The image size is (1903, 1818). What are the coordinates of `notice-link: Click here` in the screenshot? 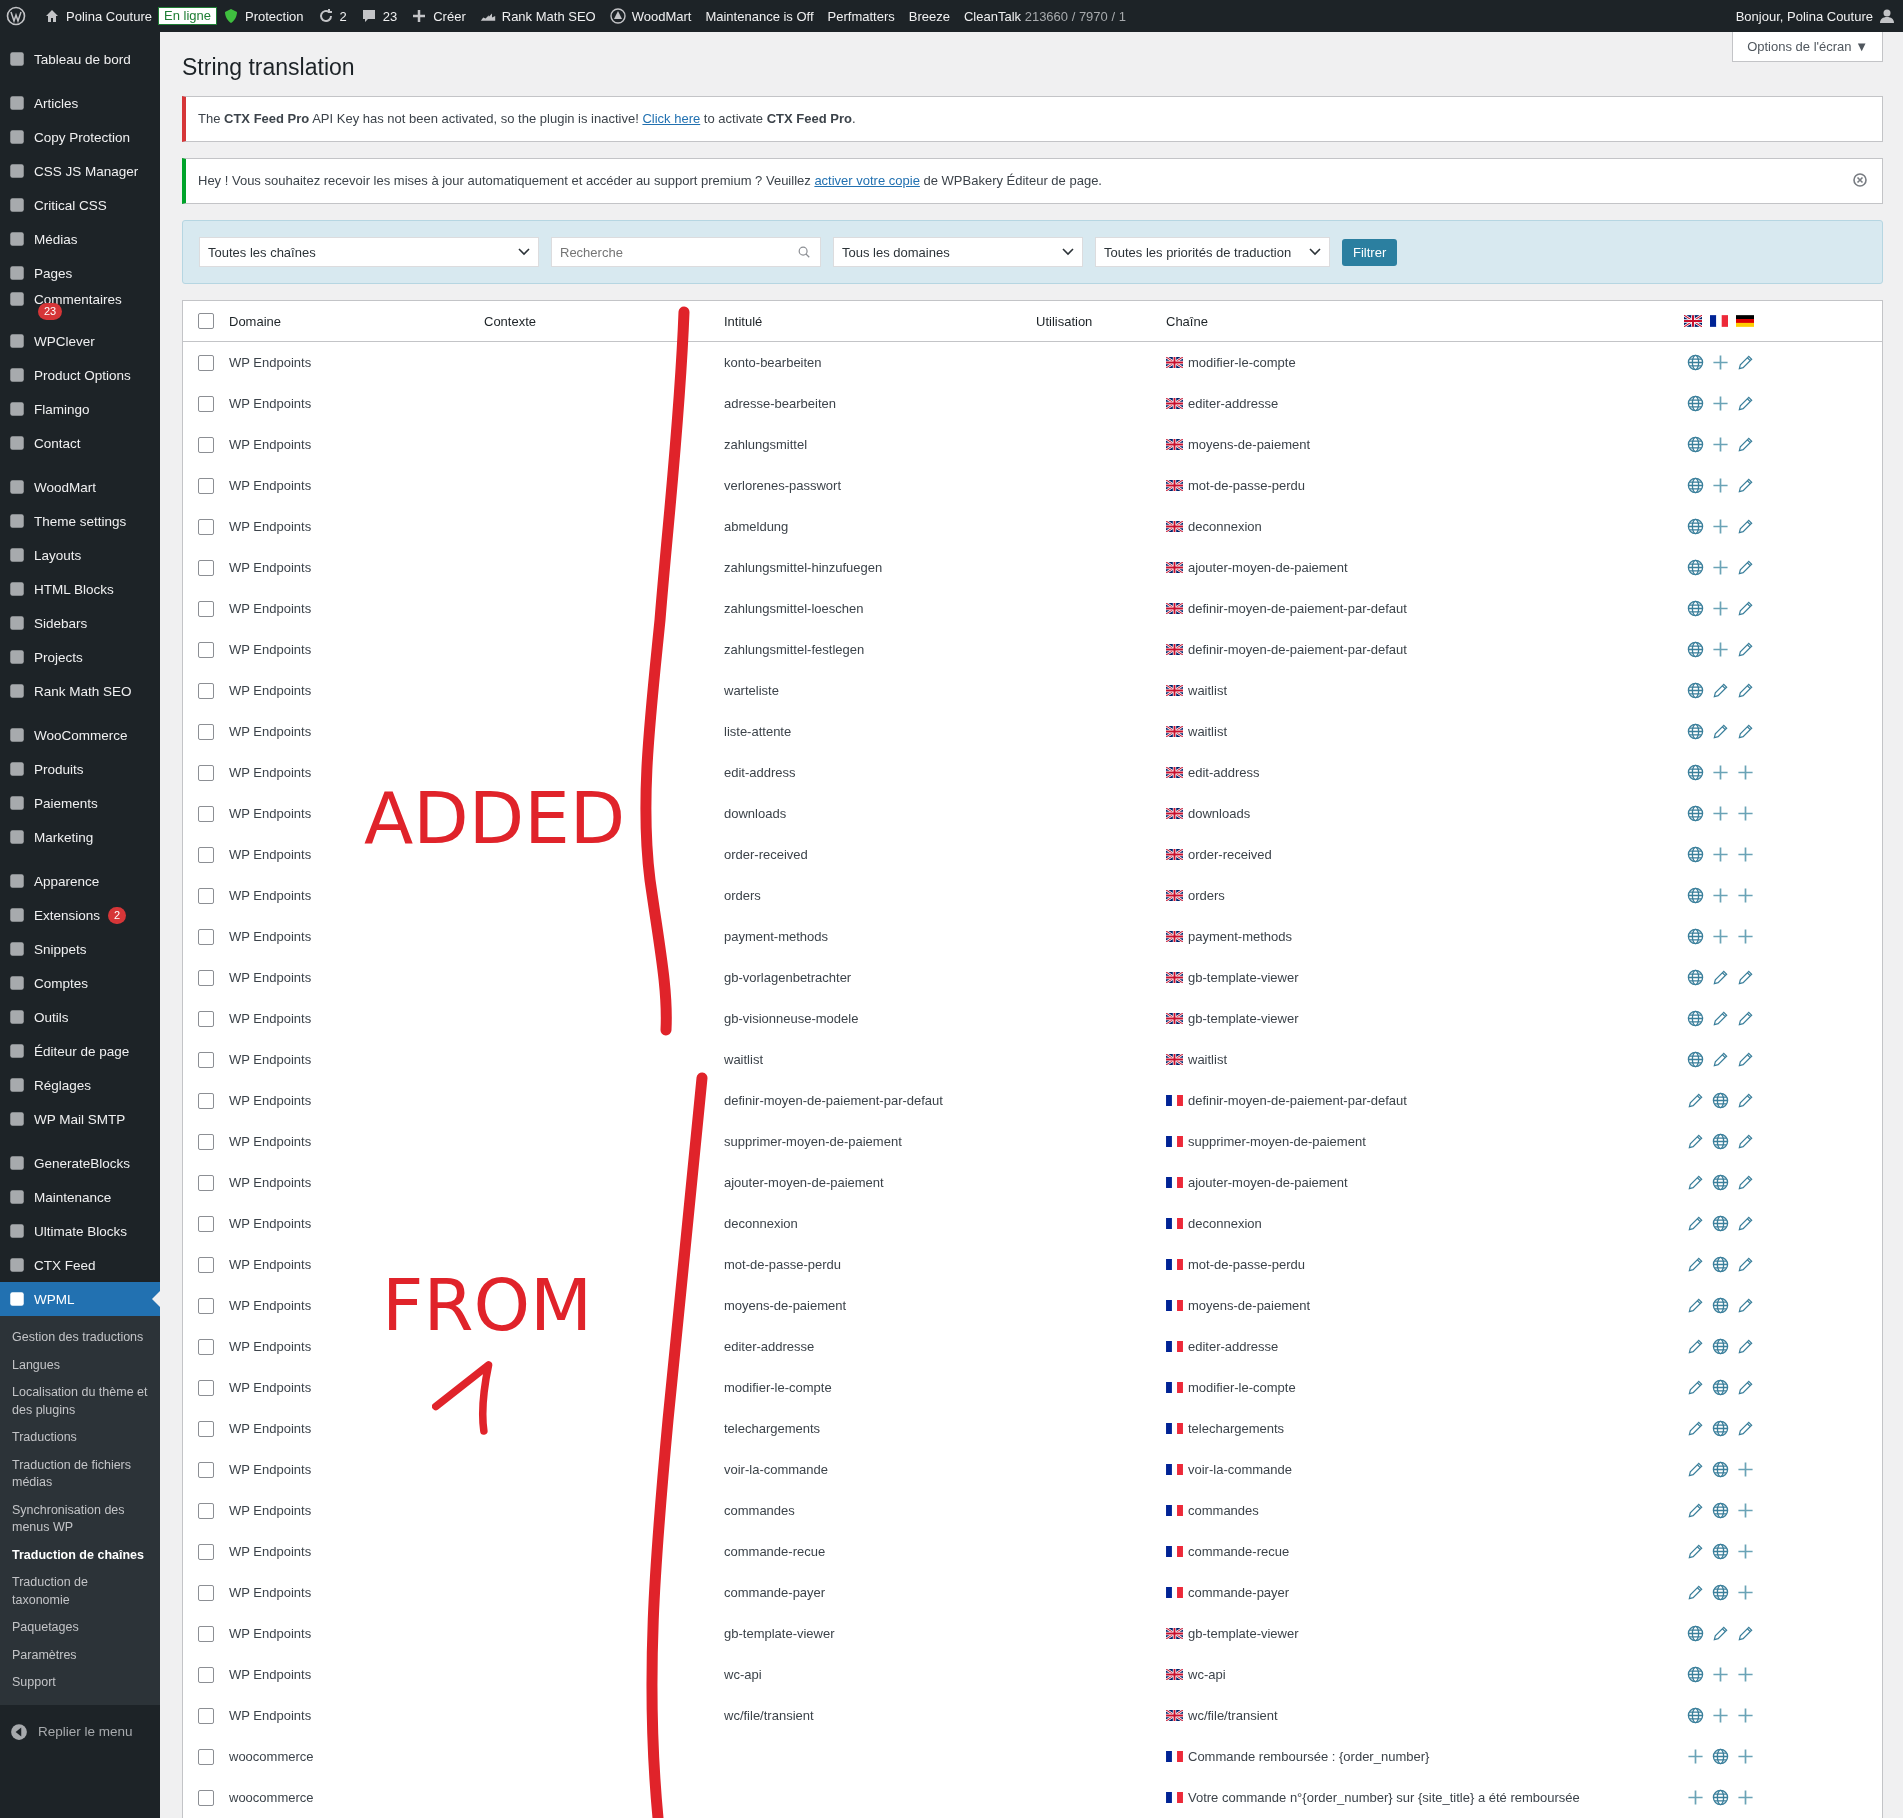 It's located at (671, 118).